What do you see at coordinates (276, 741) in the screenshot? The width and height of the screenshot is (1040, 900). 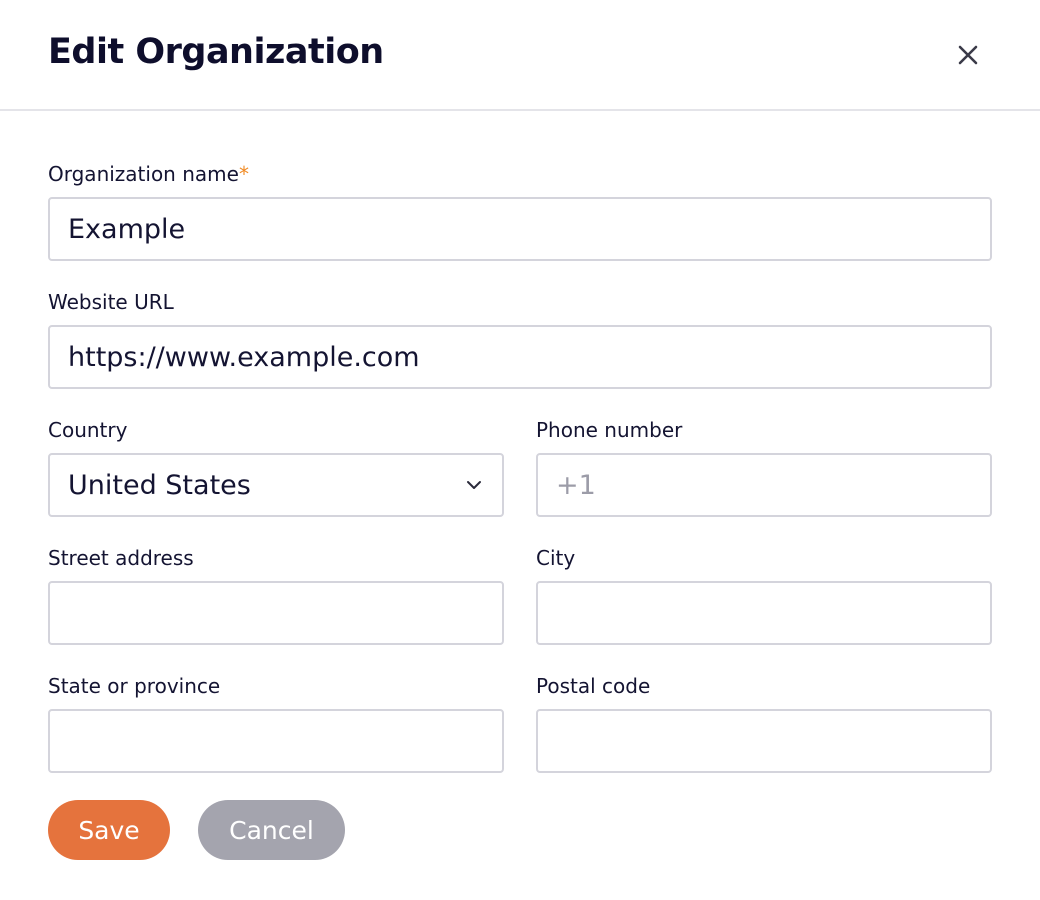 I see `state-or-province-input` at bounding box center [276, 741].